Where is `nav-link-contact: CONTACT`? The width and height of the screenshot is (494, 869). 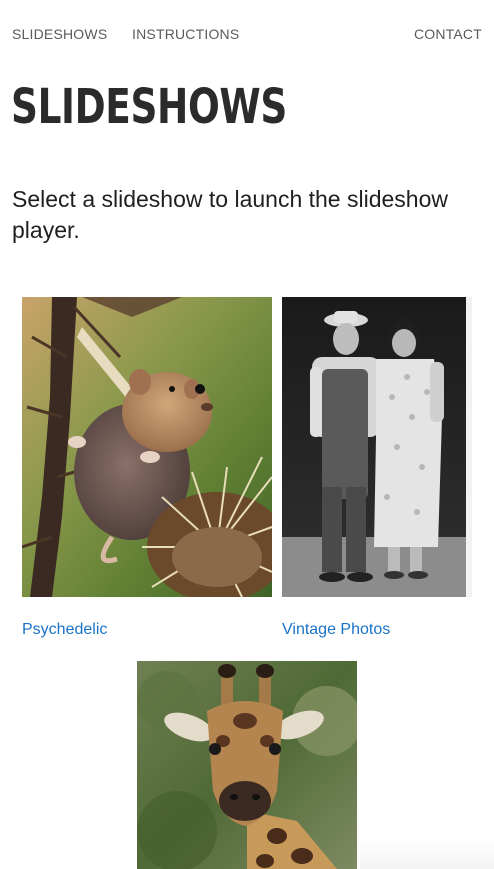
nav-link-contact: CONTACT is located at coordinates (448, 34).